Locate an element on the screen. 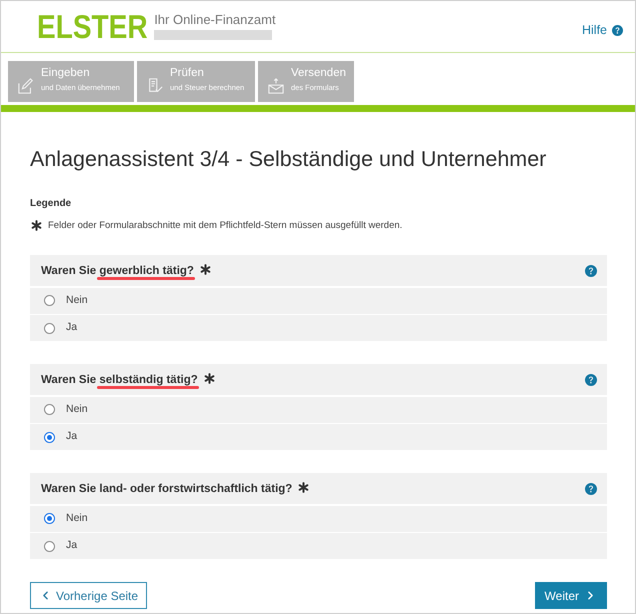 Image resolution: width=636 pixels, height=614 pixels. envelope-arrow-icon is located at coordinates (276, 86).